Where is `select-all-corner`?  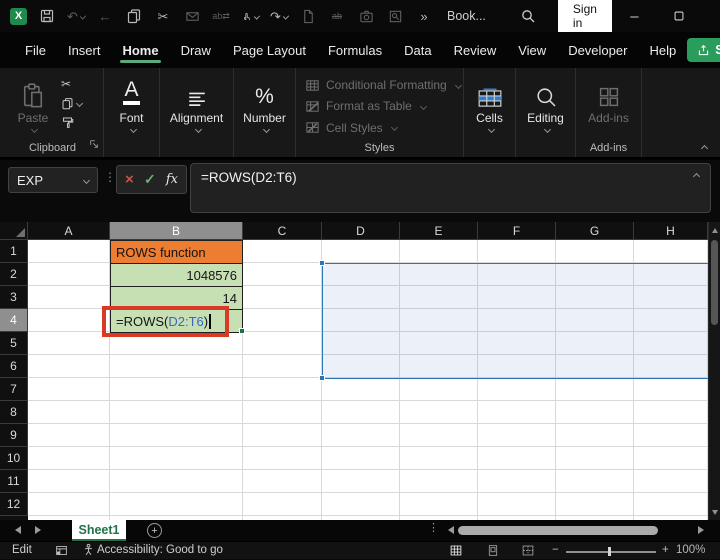
select-all-corner is located at coordinates (14, 231).